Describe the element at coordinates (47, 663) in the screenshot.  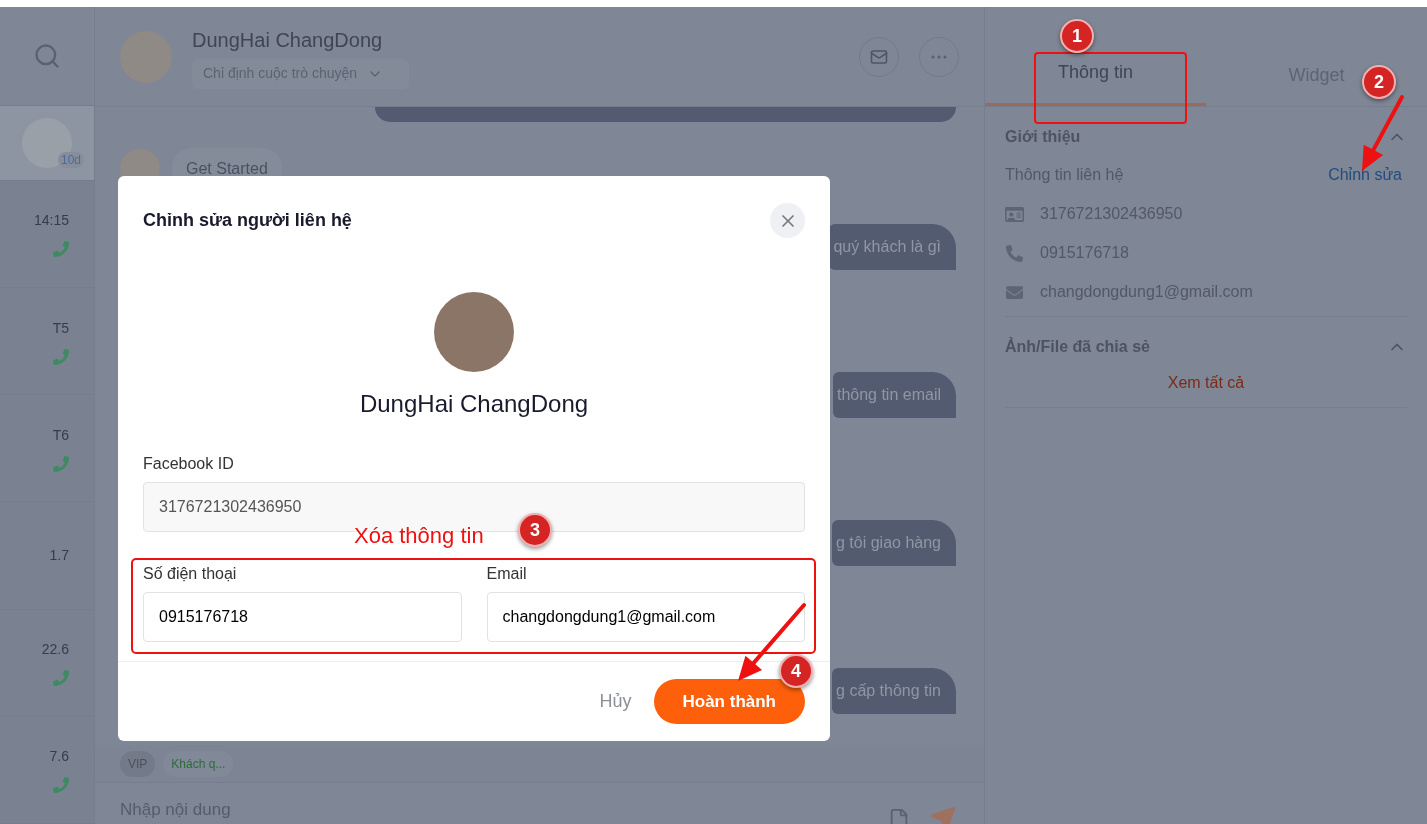
I see `conversation-item: 22.6` at that location.